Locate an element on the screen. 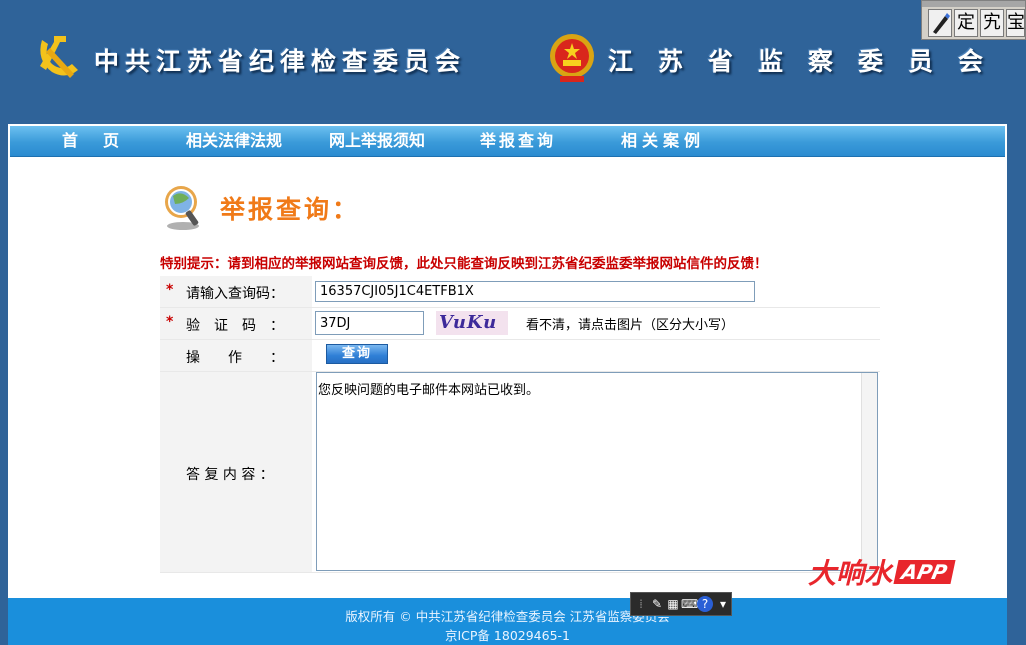  reply-scrollbar is located at coordinates (869, 471).